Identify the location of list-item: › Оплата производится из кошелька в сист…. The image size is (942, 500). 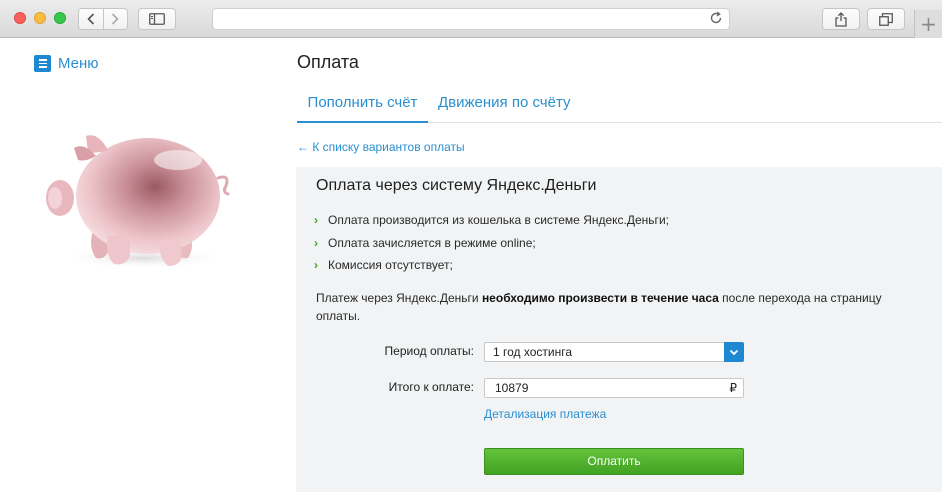
(491, 220).